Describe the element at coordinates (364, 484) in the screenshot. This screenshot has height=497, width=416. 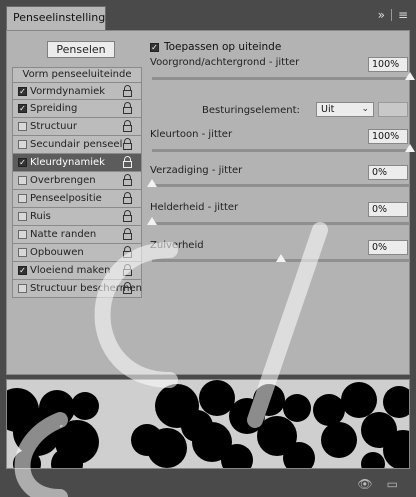
I see `eye-brush-icon: 👁` at that location.